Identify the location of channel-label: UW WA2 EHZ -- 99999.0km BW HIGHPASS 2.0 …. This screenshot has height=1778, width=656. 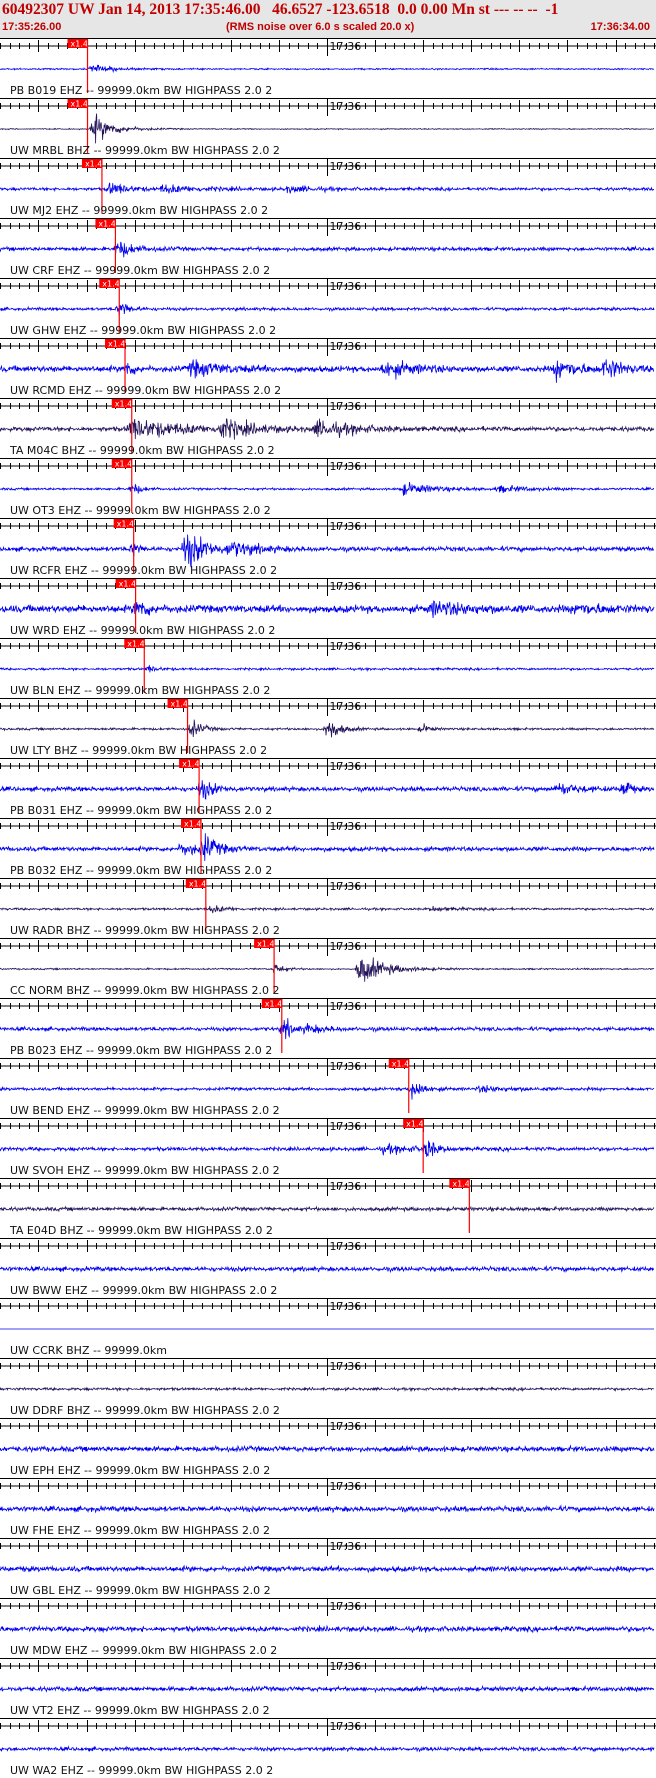
(141, 1770).